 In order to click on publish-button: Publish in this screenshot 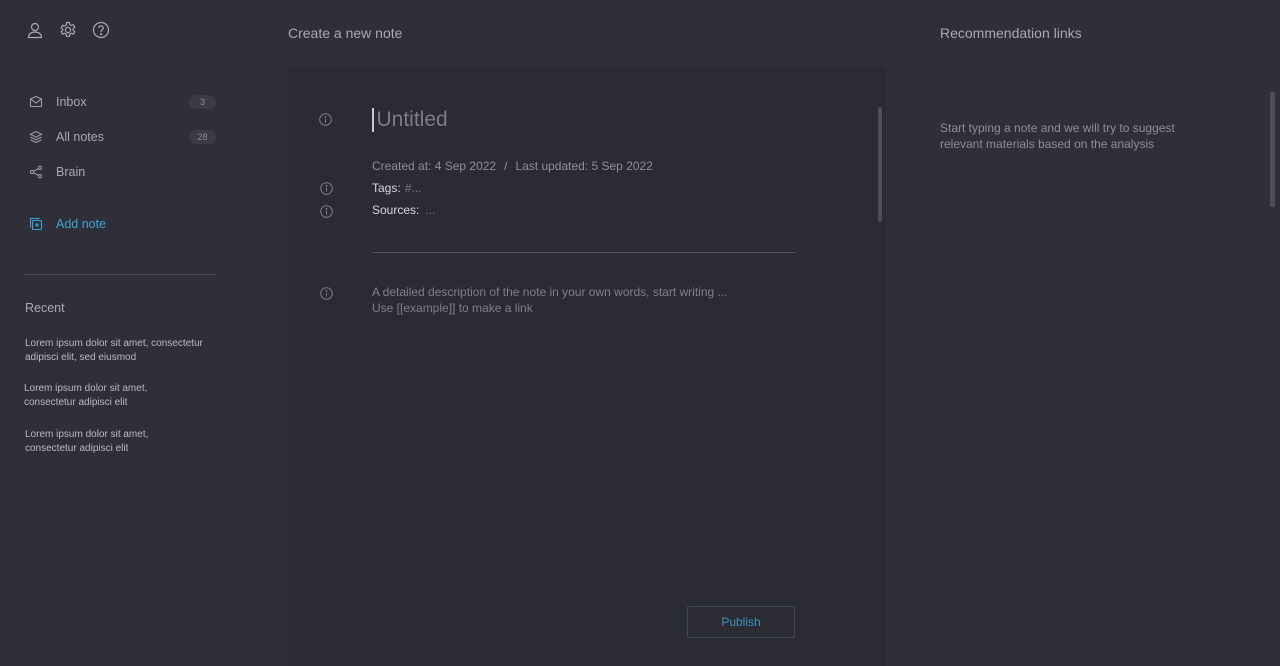, I will do `click(741, 622)`.